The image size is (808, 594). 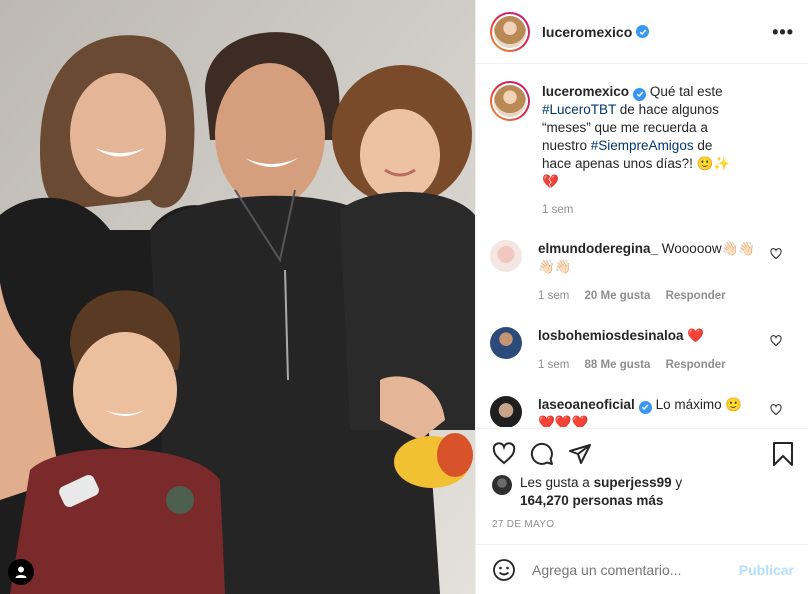 What do you see at coordinates (696, 335) in the screenshot?
I see `comment-text: ❤️` at bounding box center [696, 335].